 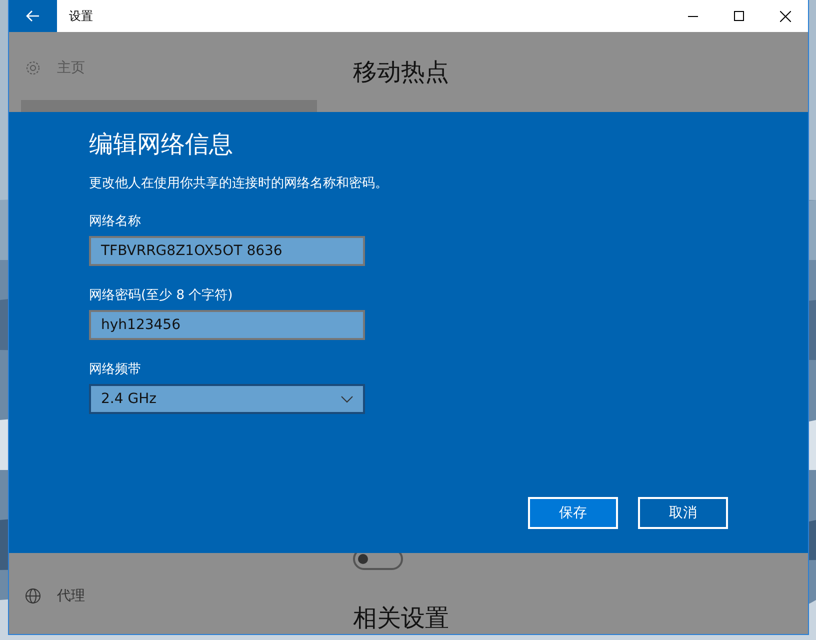 What do you see at coordinates (347, 399) in the screenshot?
I see `chevron-down-icon` at bounding box center [347, 399].